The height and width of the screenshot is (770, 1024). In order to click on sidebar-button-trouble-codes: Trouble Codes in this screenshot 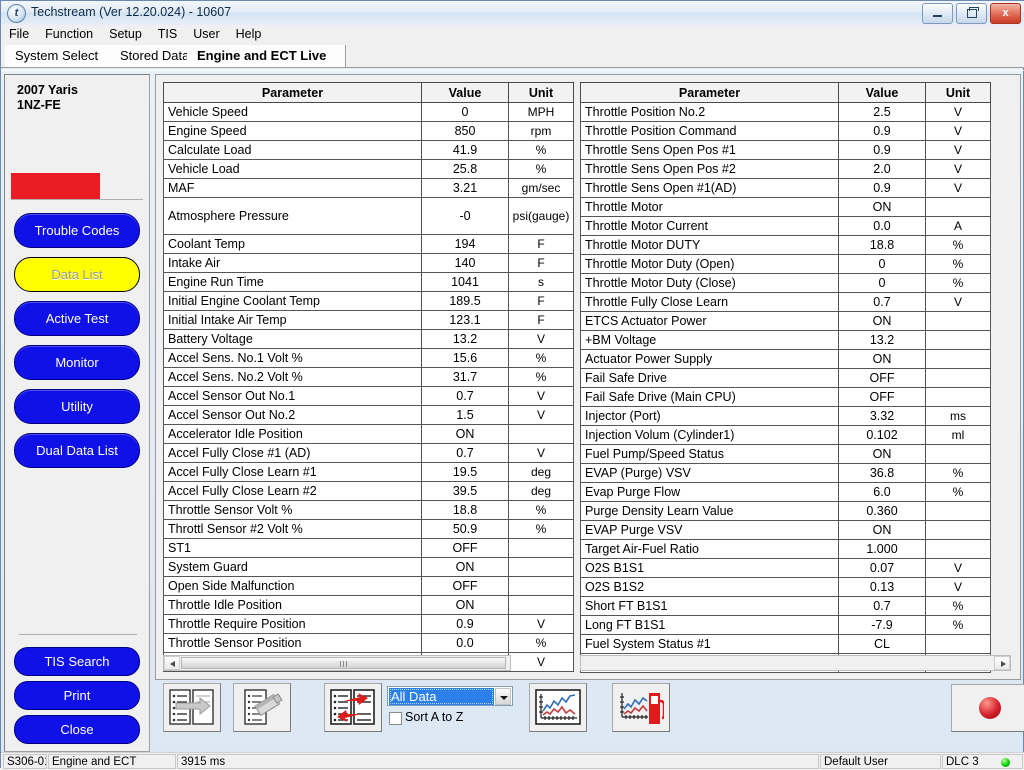, I will do `click(77, 230)`.